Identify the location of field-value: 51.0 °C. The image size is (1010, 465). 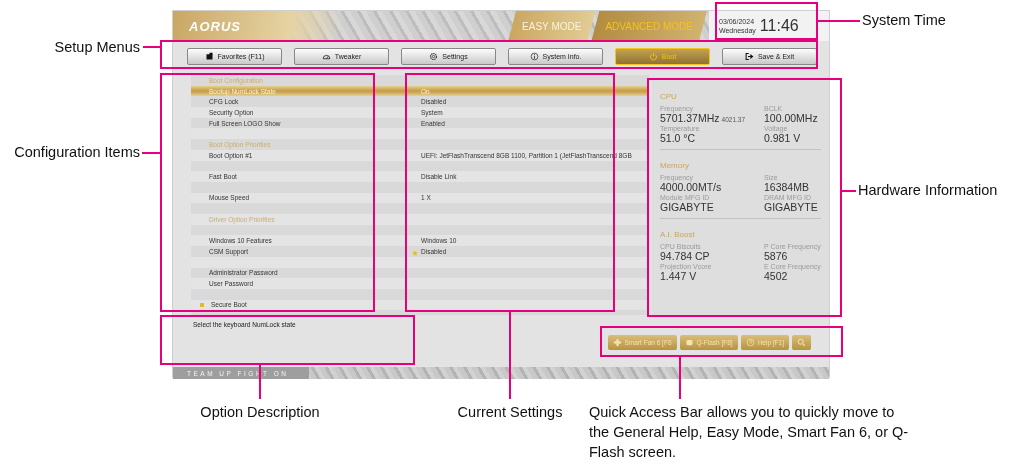
(678, 138).